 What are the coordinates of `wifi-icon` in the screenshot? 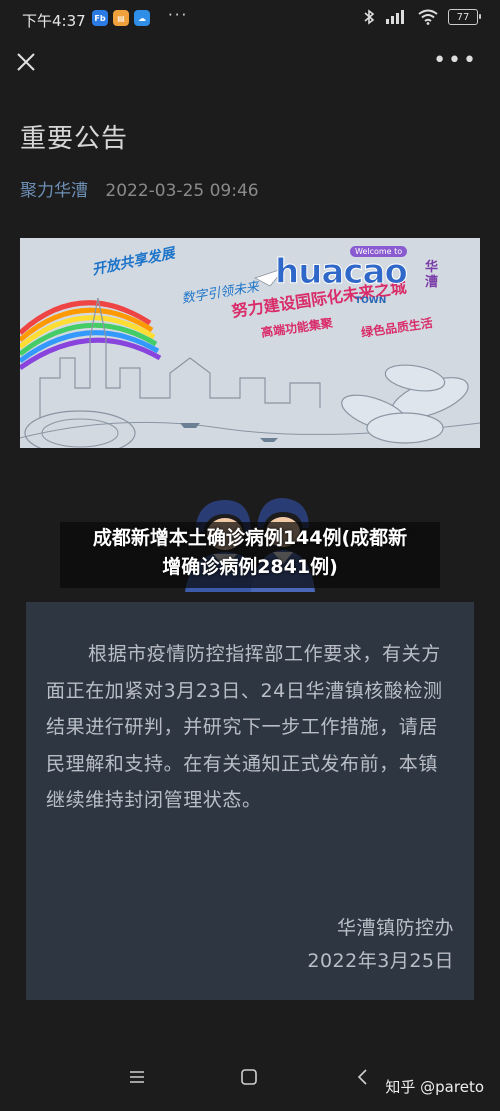 It's located at (428, 17).